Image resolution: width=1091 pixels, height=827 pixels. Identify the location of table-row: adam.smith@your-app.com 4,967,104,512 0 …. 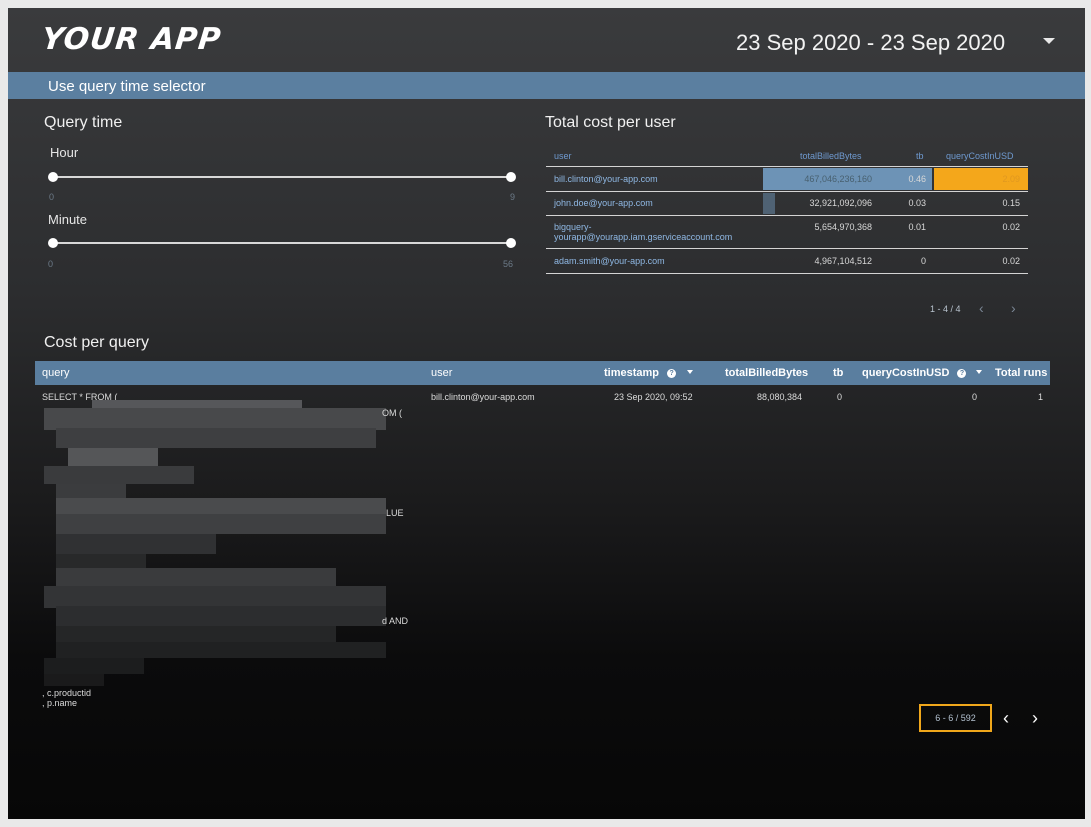
(787, 261).